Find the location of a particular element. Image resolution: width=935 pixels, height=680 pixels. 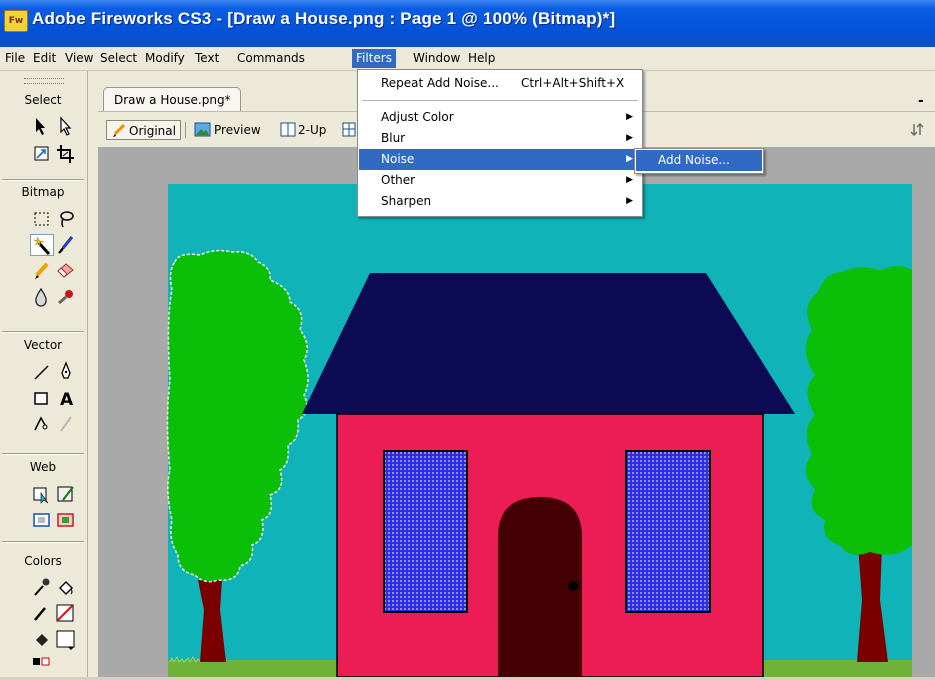

repeat-add-noise-item: Repeat Add Noise... Ctrl+Alt+Shift+X is located at coordinates (500, 83).